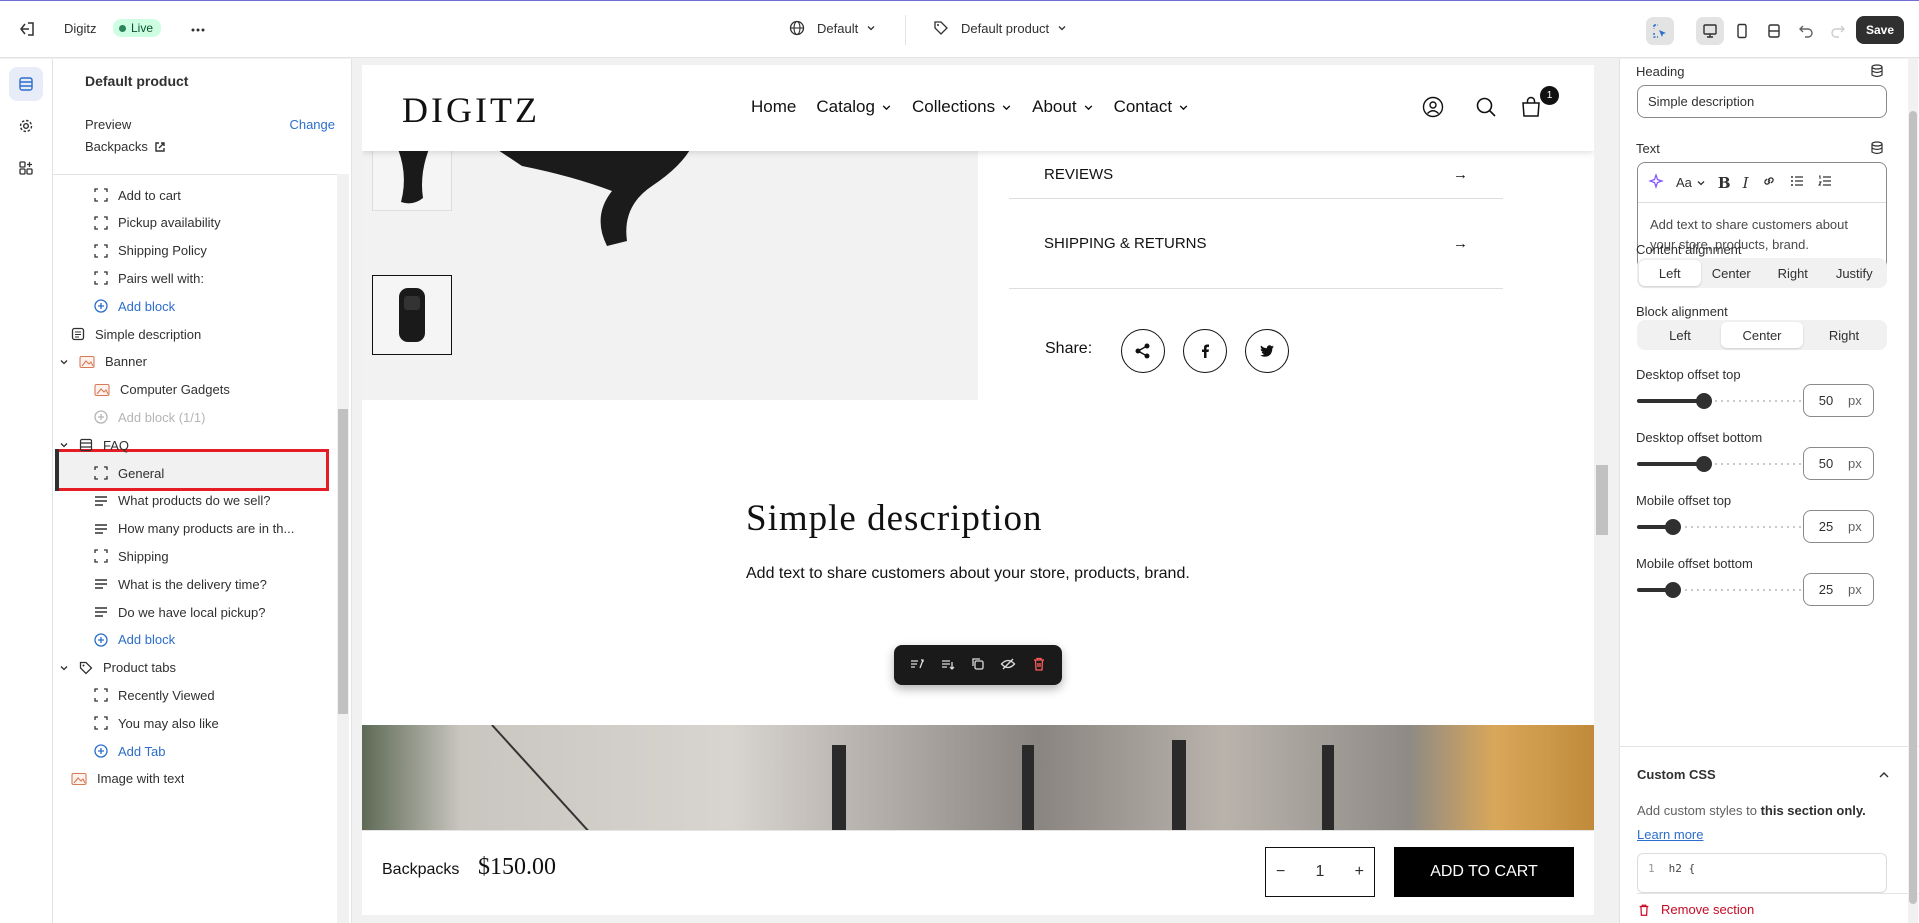 Image resolution: width=1919 pixels, height=923 pixels. Describe the element at coordinates (1280, 872) in the screenshot. I see `minus-icon: −` at that location.